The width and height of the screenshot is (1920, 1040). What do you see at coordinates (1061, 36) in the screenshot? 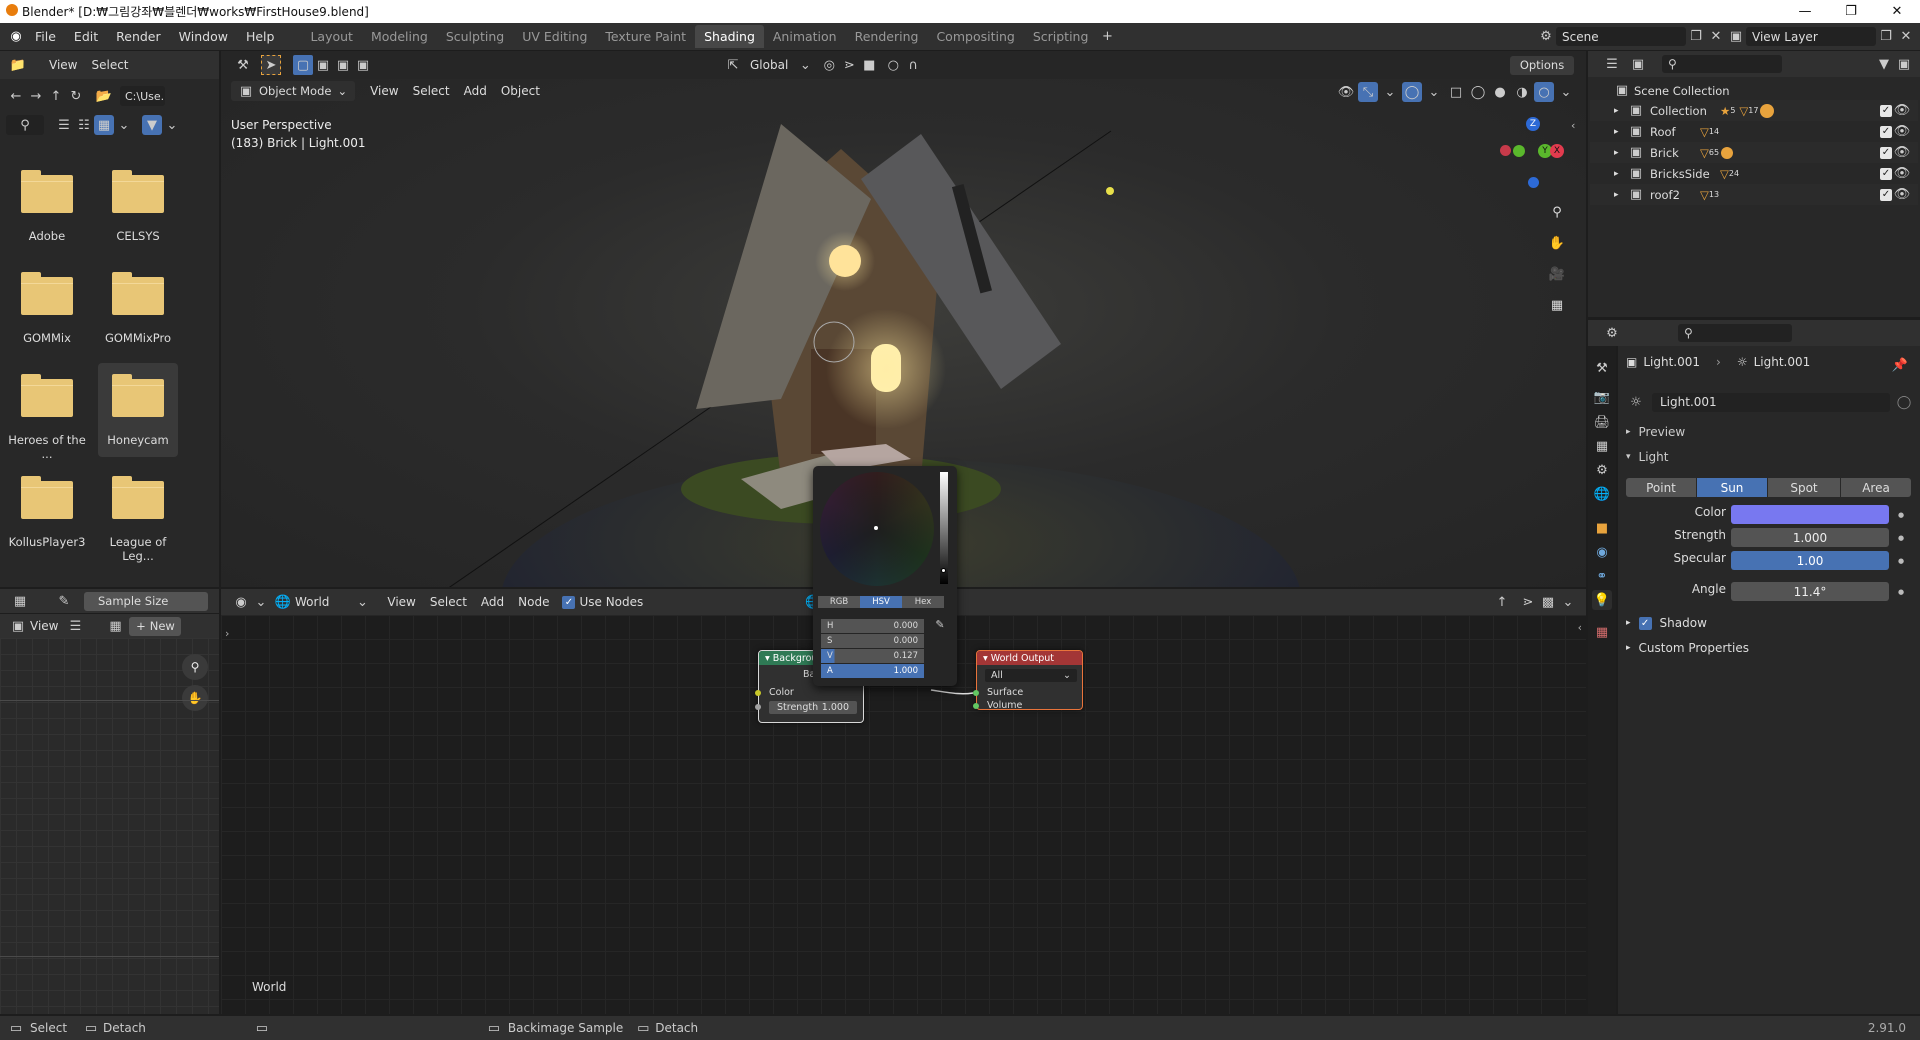
I see `tab-scripting: Scripting` at bounding box center [1061, 36].